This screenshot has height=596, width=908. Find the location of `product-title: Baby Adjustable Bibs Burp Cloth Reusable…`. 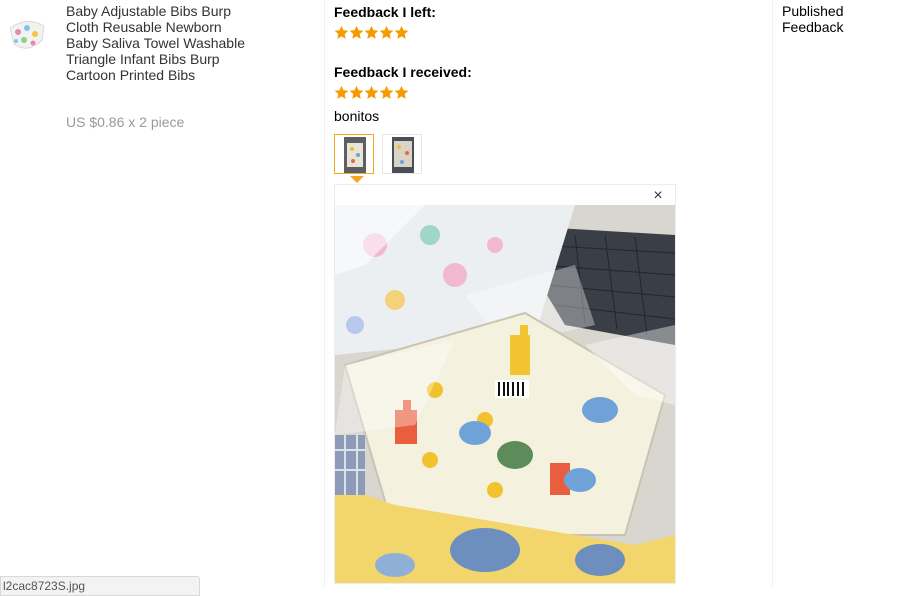

product-title: Baby Adjustable Bibs Burp Cloth Reusable… is located at coordinates (156, 43).